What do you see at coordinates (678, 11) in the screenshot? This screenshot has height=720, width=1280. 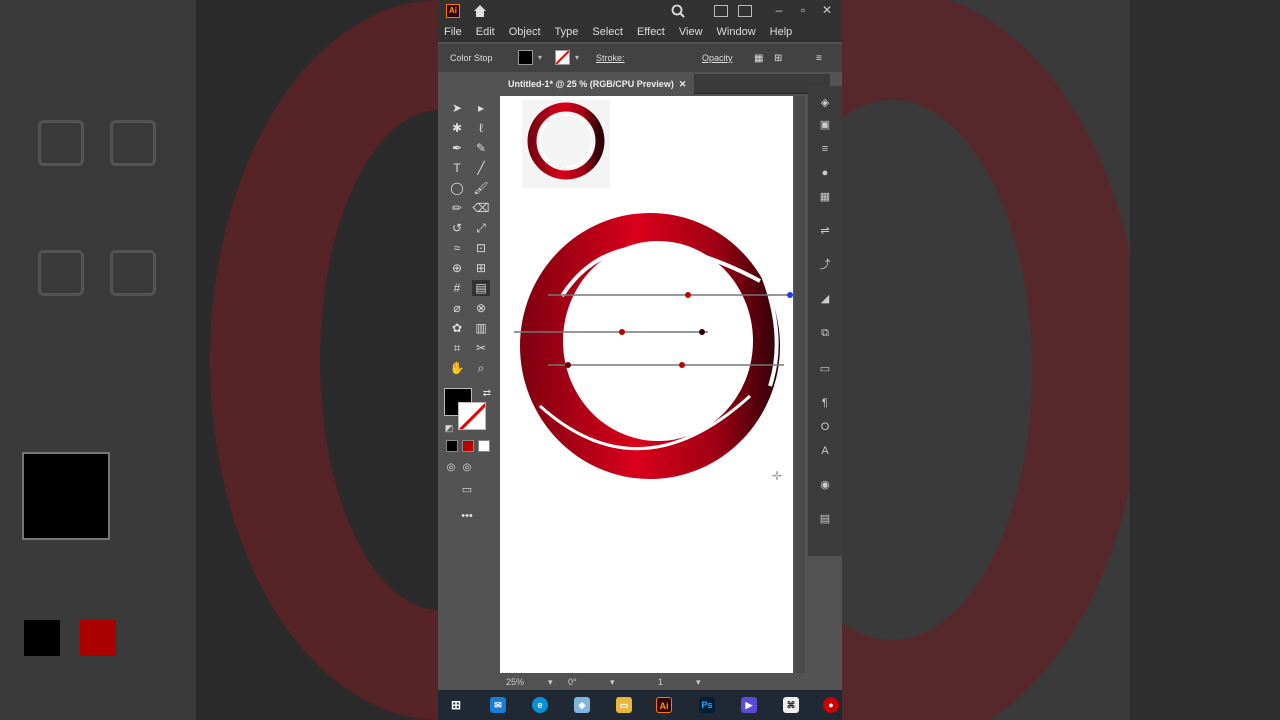 I see `search-icon` at bounding box center [678, 11].